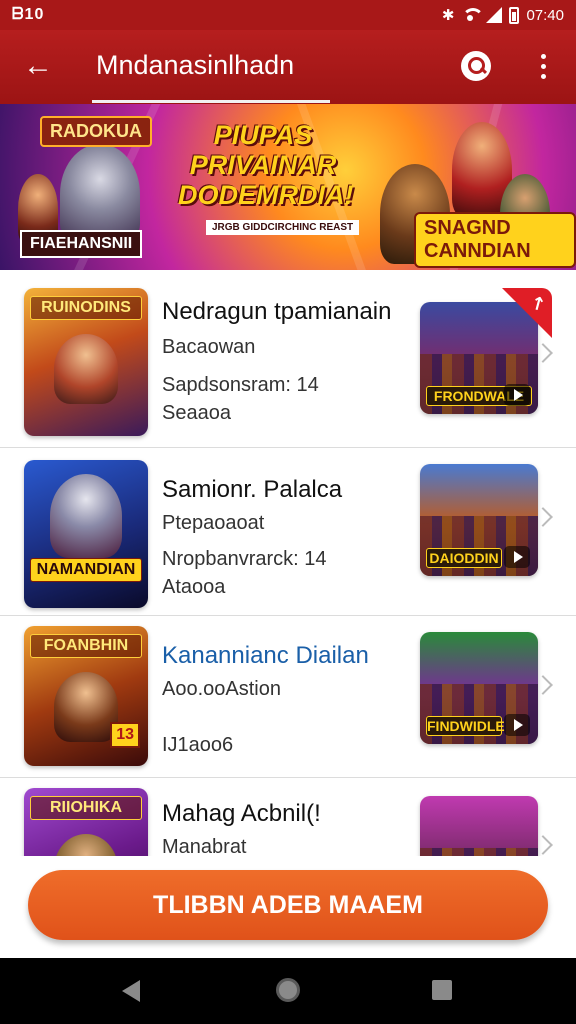 The width and height of the screenshot is (576, 1024). I want to click on cta-button: TLIBBN ADEB MAAEM, so click(288, 905).